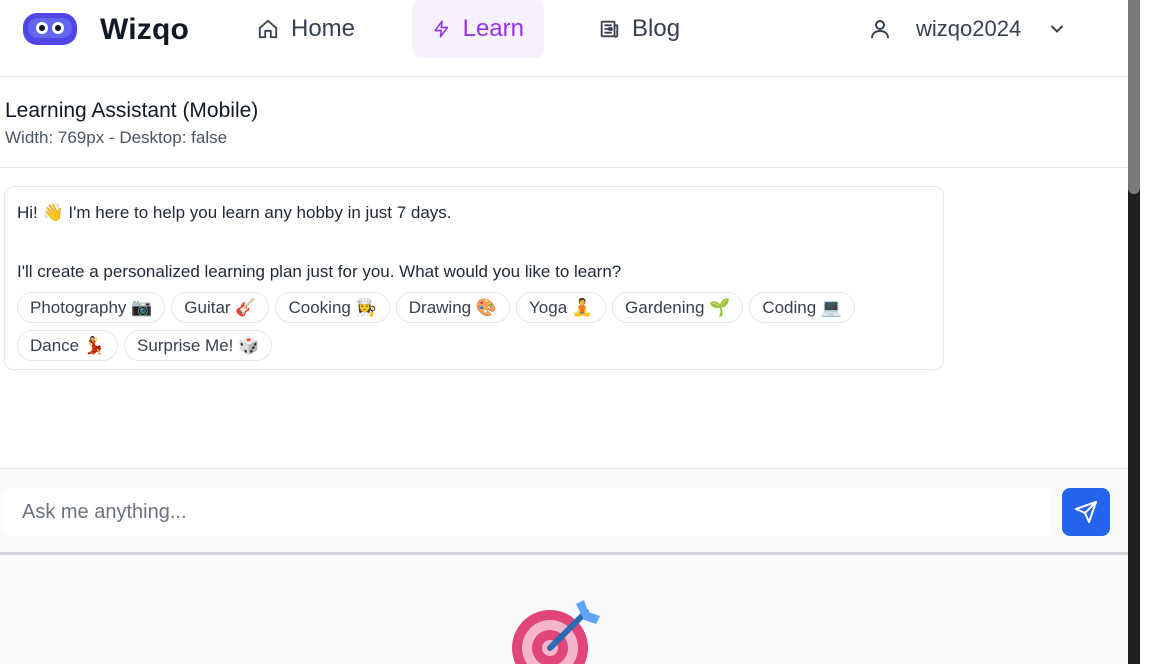 The height and width of the screenshot is (664, 1151). Describe the element at coordinates (198, 345) in the screenshot. I see `chip-surprise-me: Surprise Me! 🎲` at that location.